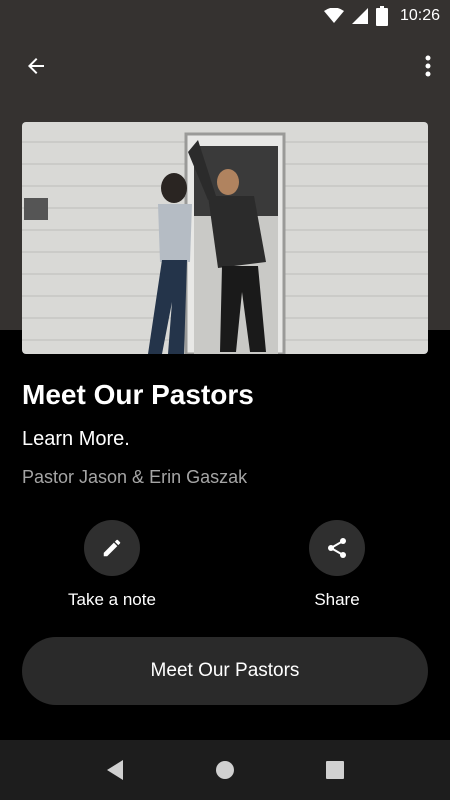 Image resolution: width=450 pixels, height=800 pixels. Describe the element at coordinates (419, 15) in the screenshot. I see `status-time: 10:26` at that location.